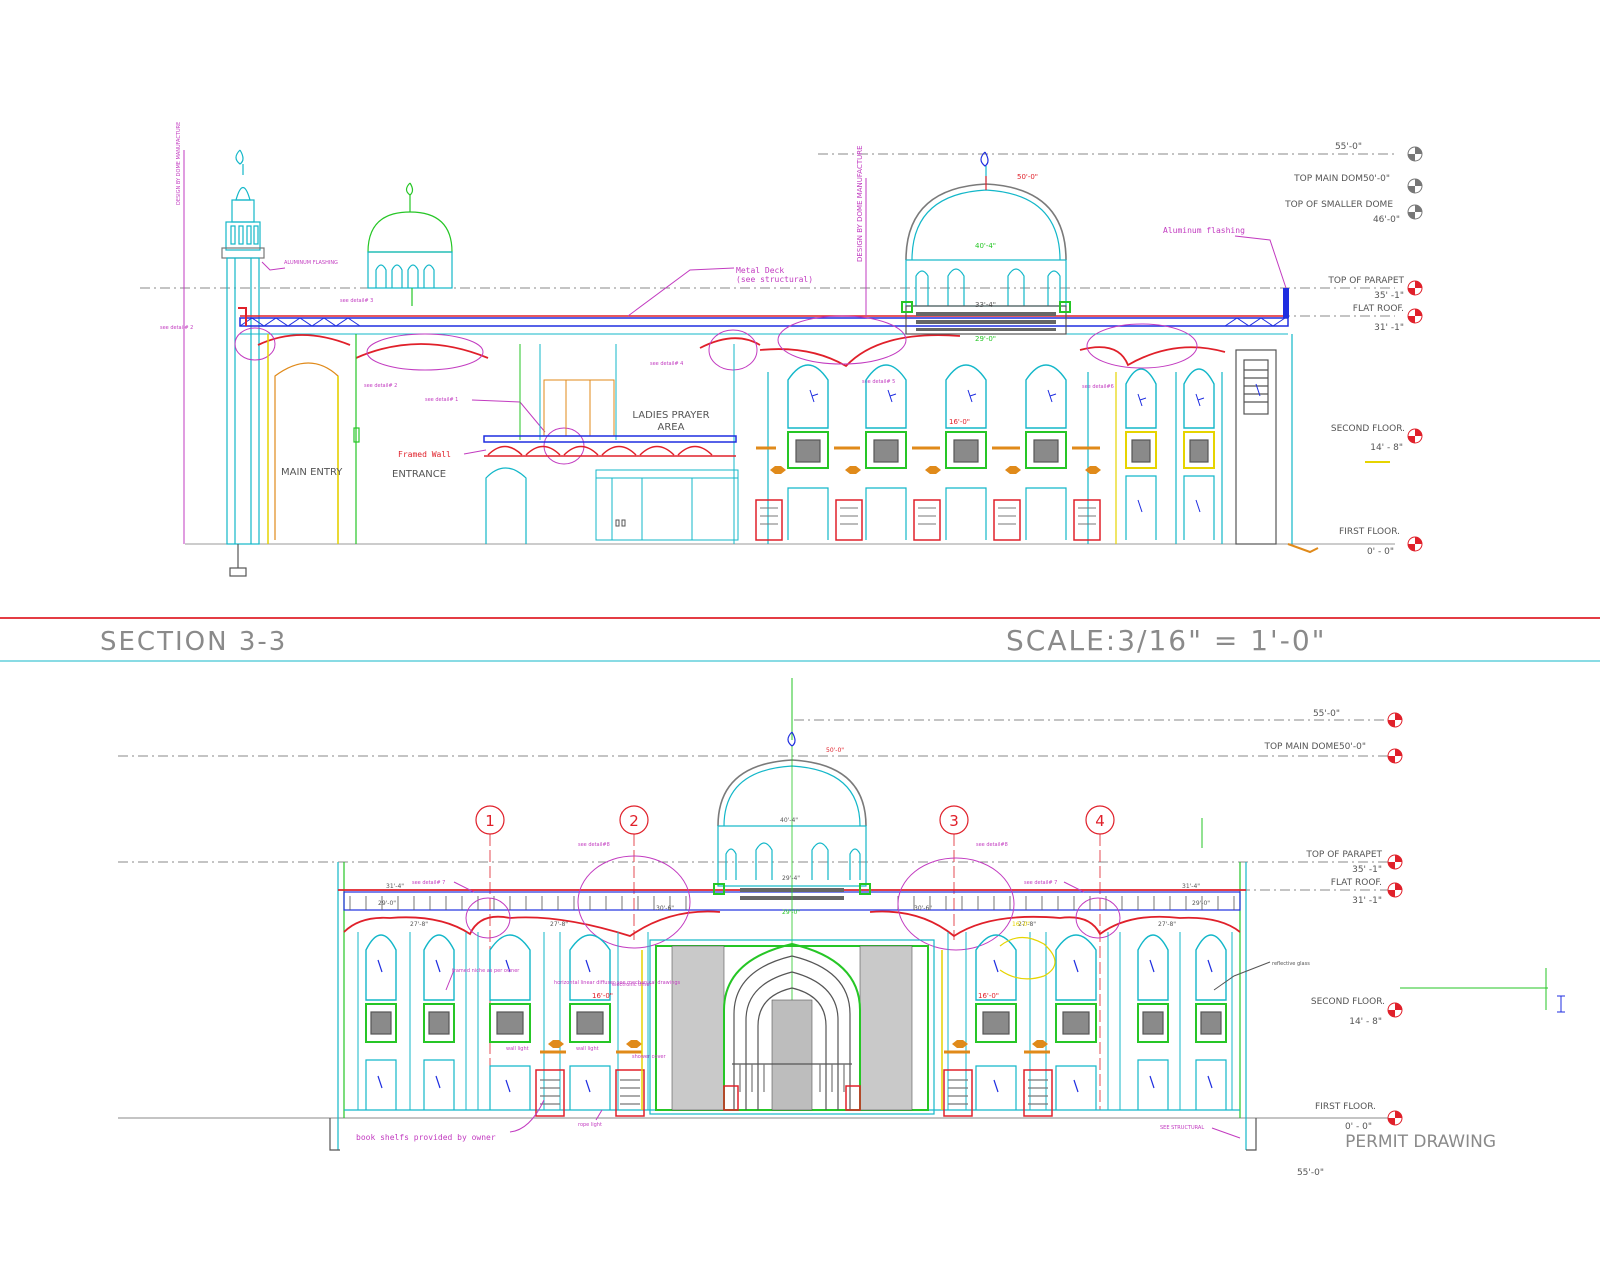 This screenshot has width=1600, height=1280. I want to click on see-structural-note: SEE STRUCTURAL, so click(1182, 1128).